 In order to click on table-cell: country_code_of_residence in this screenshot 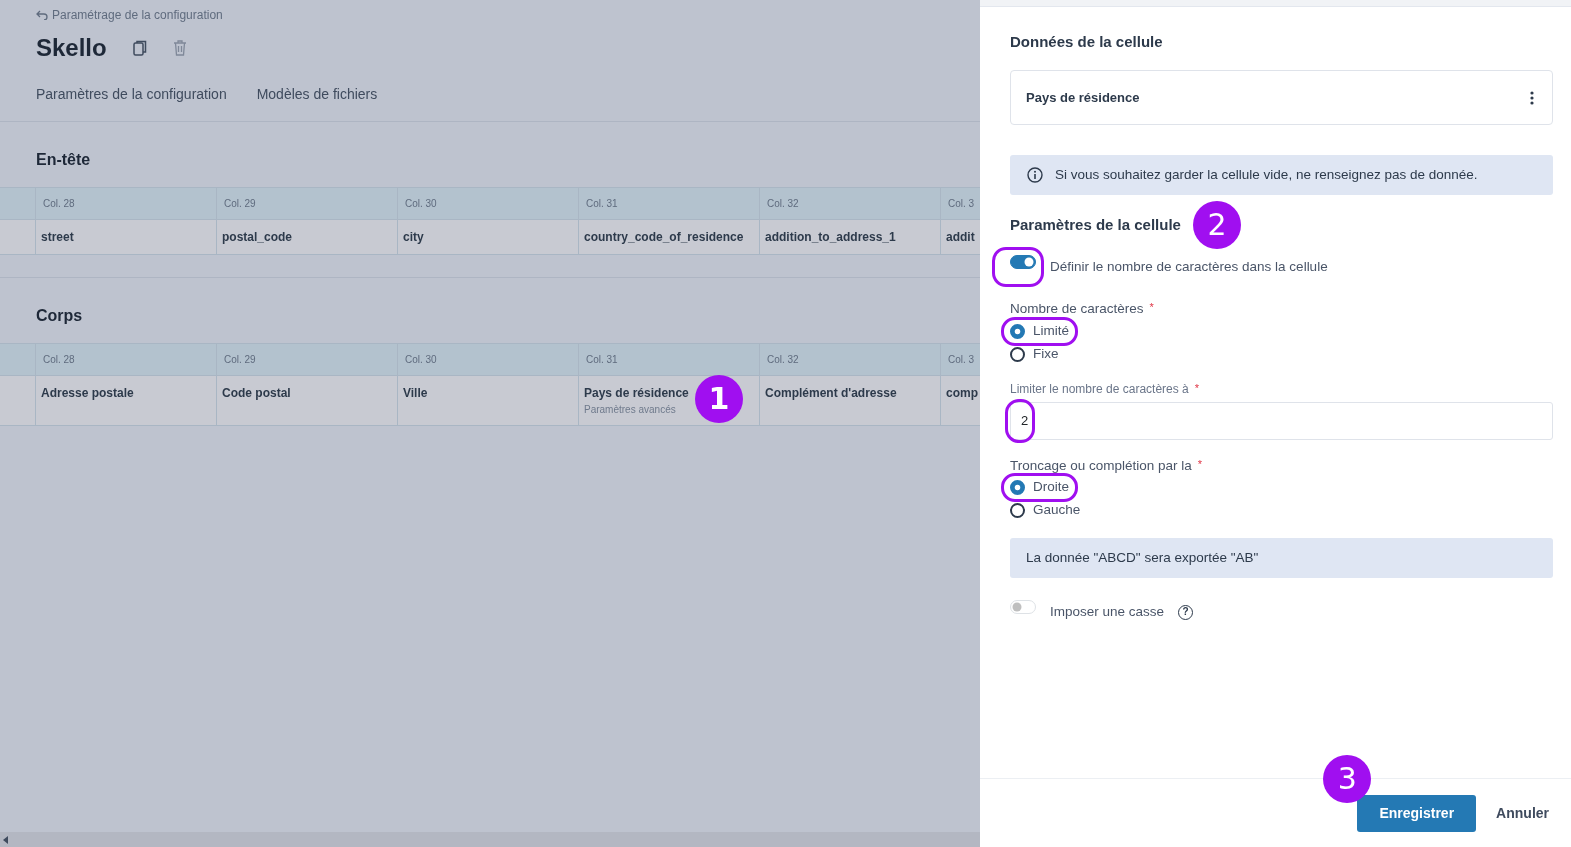, I will do `click(668, 237)`.